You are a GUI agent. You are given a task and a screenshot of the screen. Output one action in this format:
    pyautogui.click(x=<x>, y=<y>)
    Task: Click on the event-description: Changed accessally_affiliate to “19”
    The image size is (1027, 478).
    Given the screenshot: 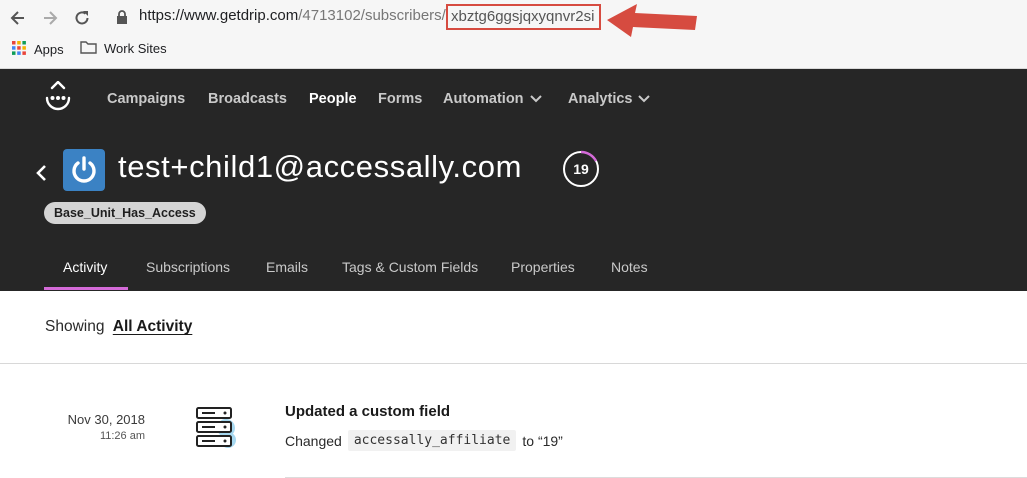 What is the action you would take?
    pyautogui.click(x=424, y=440)
    